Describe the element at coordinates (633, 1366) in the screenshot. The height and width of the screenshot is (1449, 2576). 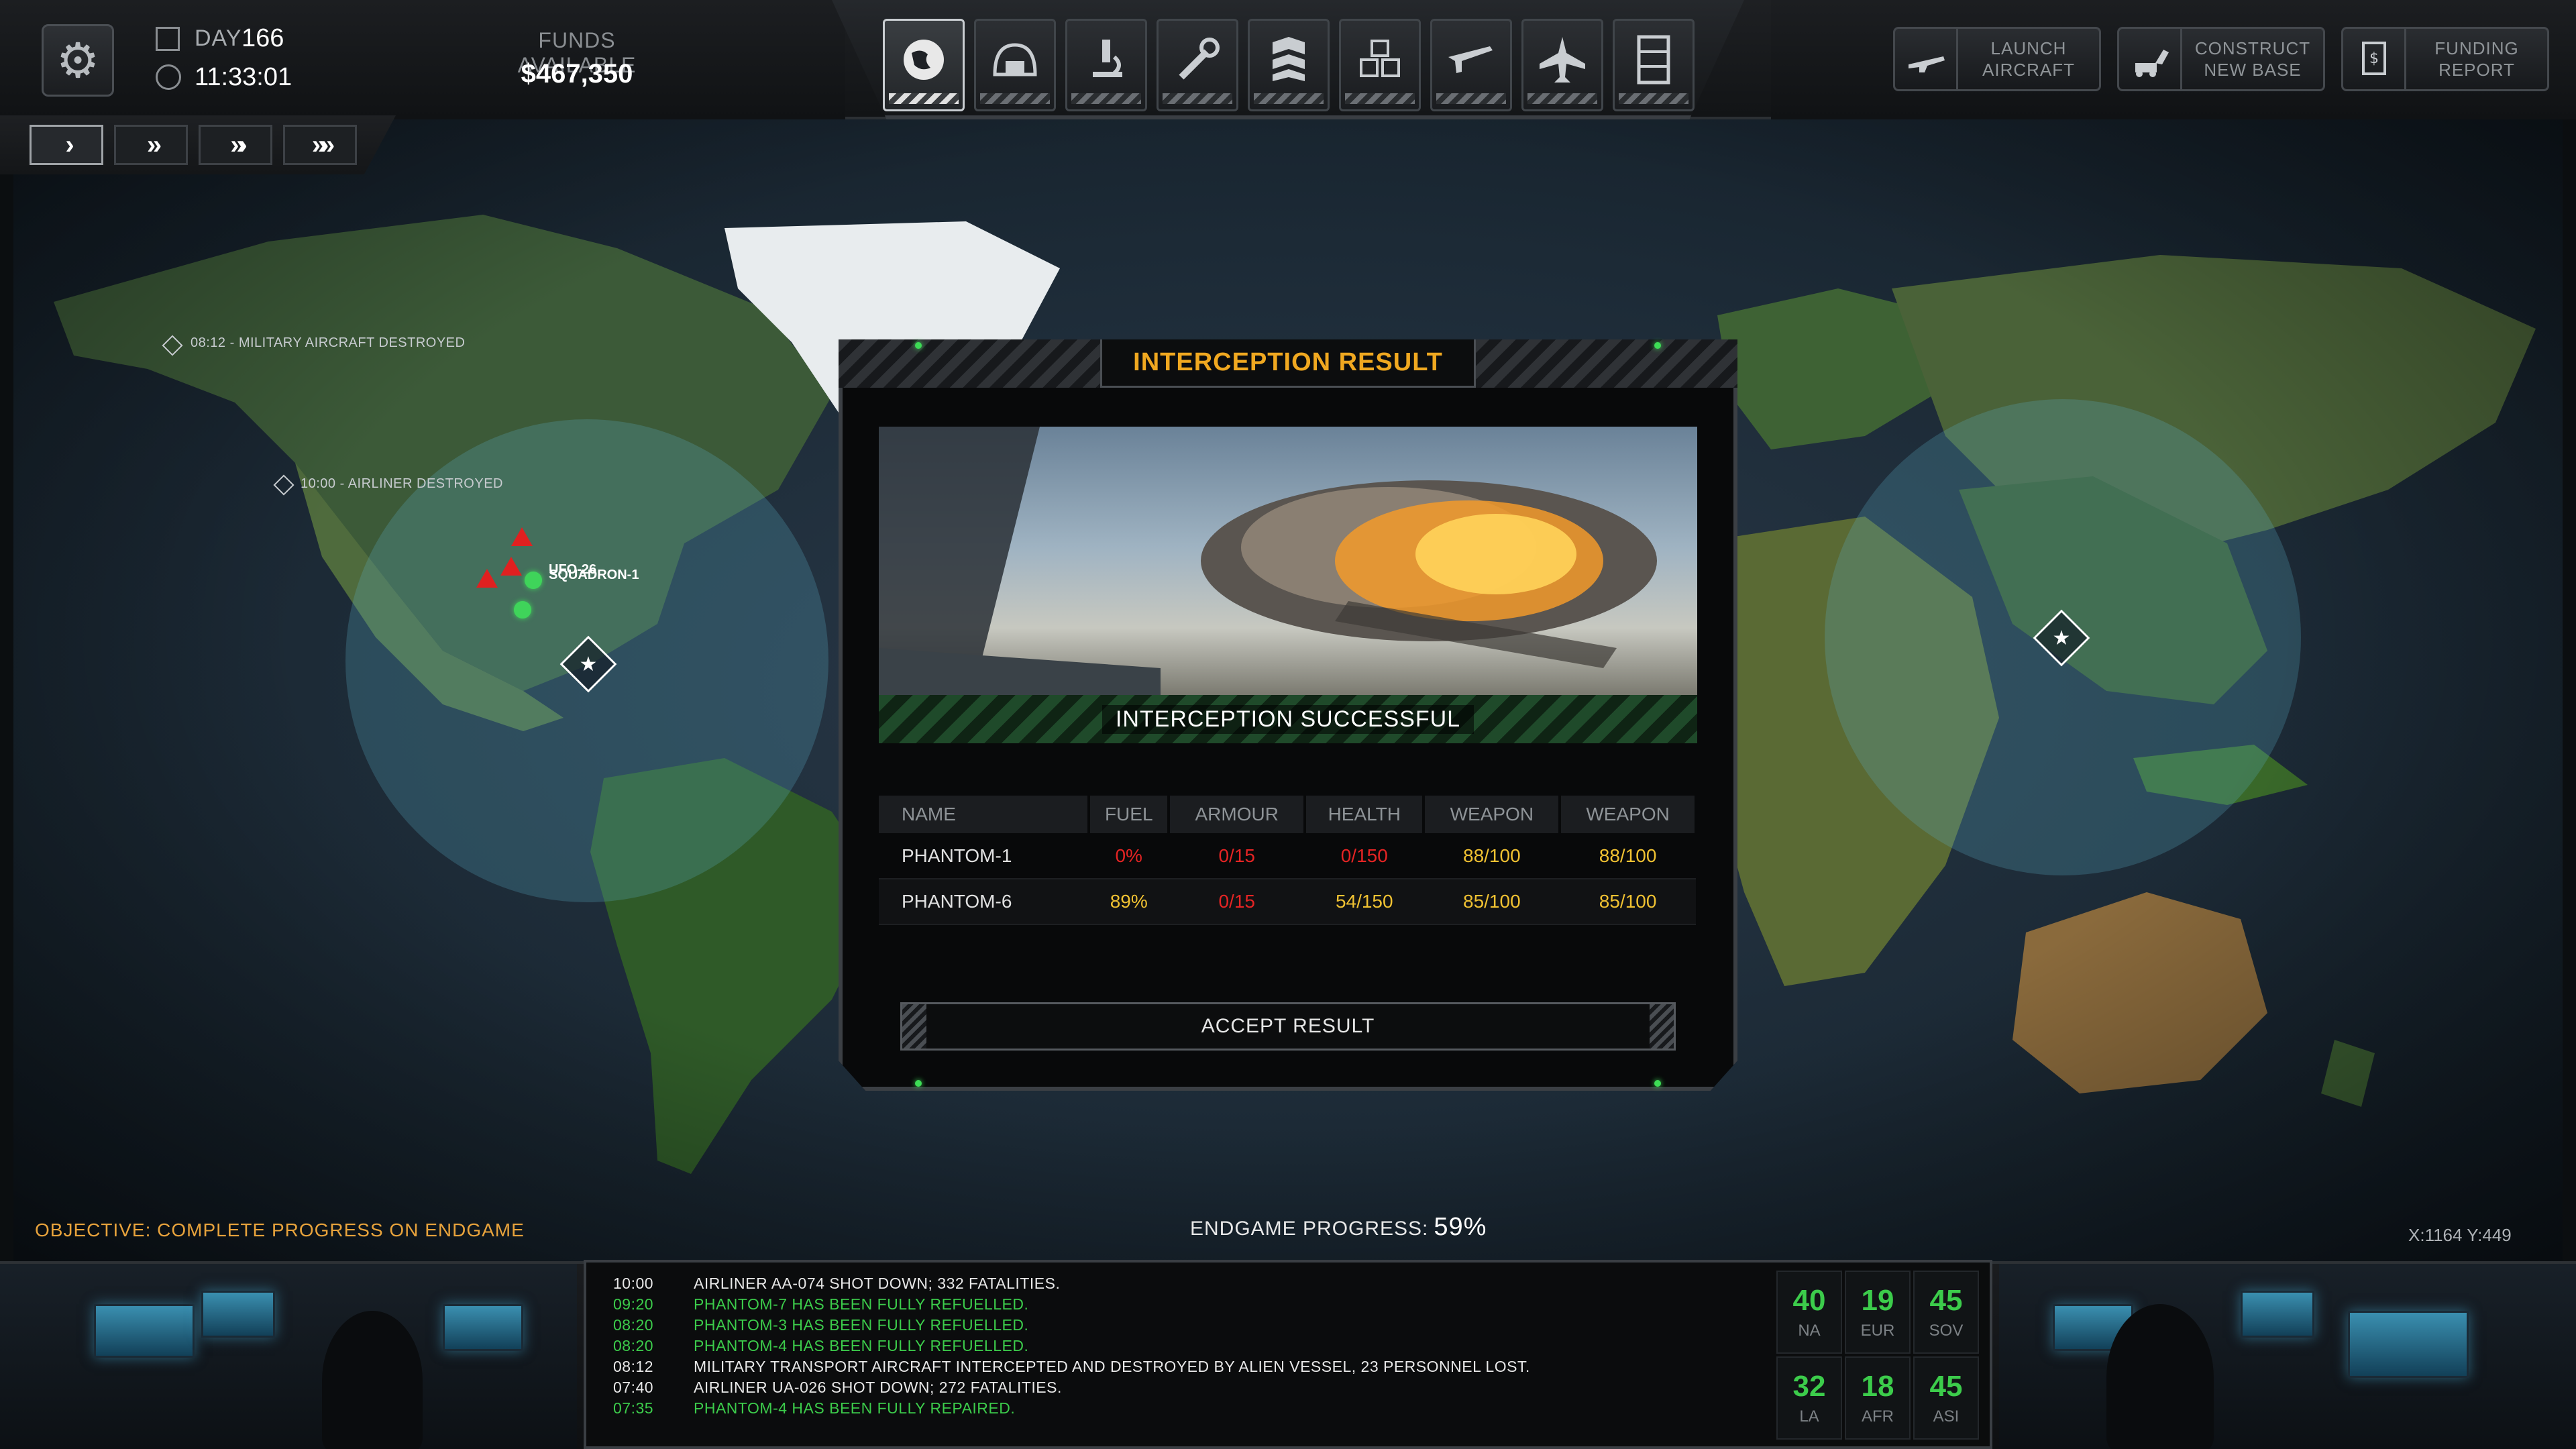
I see `log-time: 08:12` at that location.